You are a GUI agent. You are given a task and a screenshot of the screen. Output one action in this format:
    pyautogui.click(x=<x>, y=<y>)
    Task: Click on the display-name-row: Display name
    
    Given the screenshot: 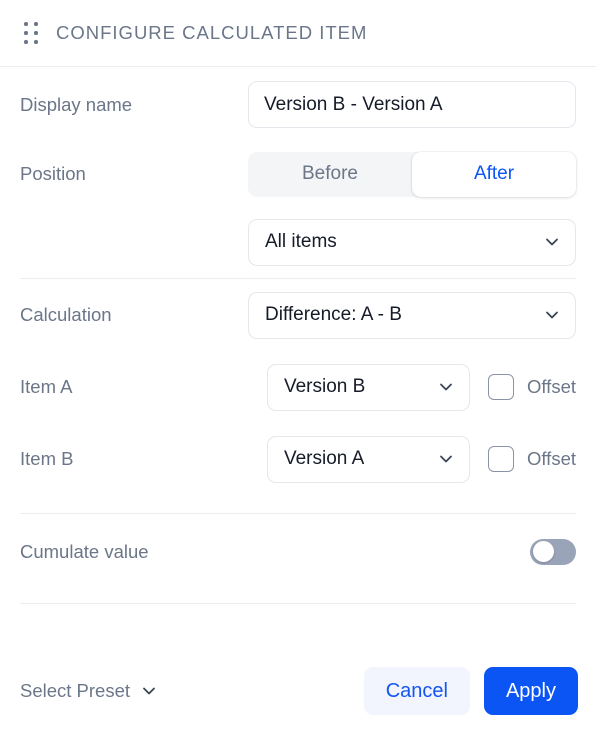 What is the action you would take?
    pyautogui.click(x=298, y=104)
    